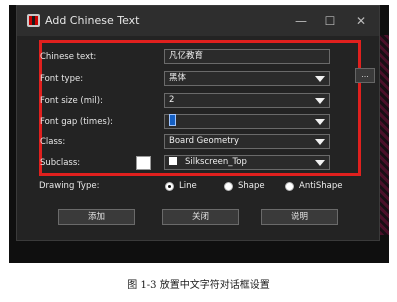 The width and height of the screenshot is (397, 302). I want to click on subclass-value: Silkscreen_Top, so click(216, 162).